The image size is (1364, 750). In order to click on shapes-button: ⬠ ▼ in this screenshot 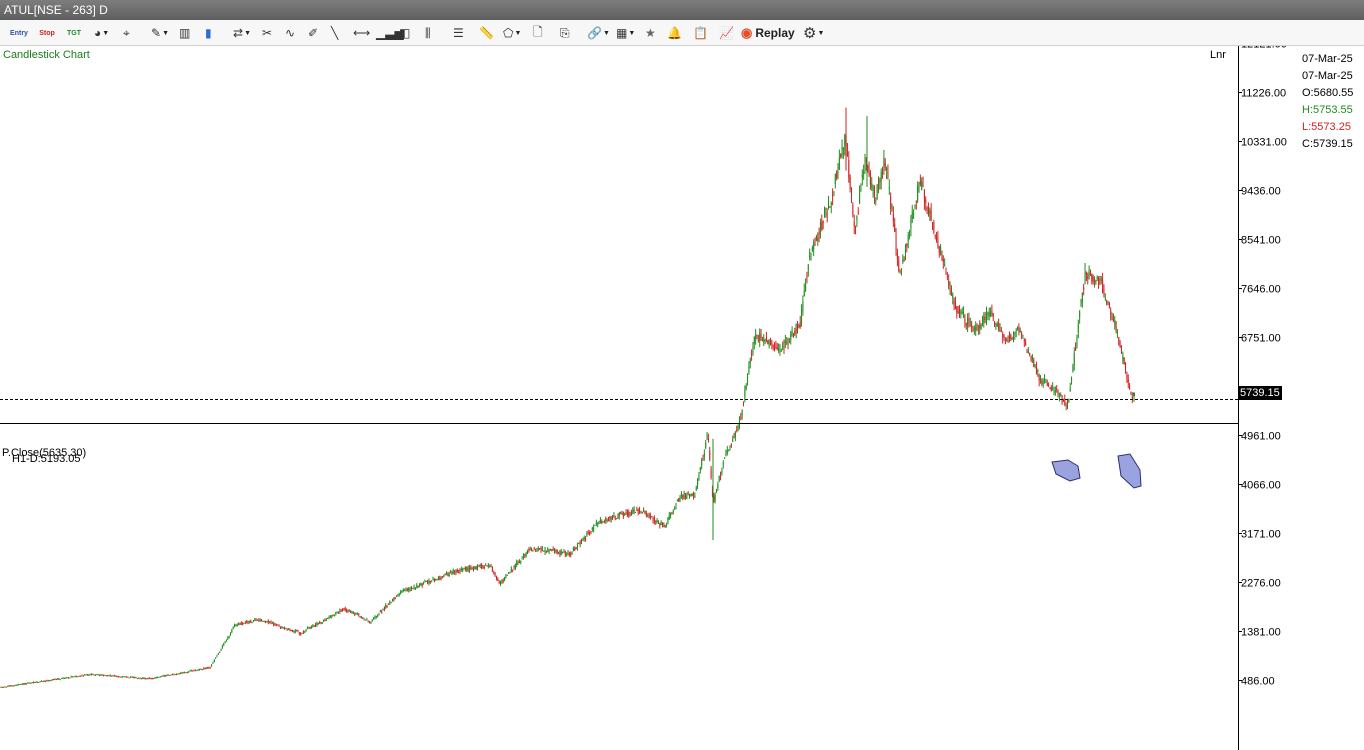, I will do `click(512, 33)`.